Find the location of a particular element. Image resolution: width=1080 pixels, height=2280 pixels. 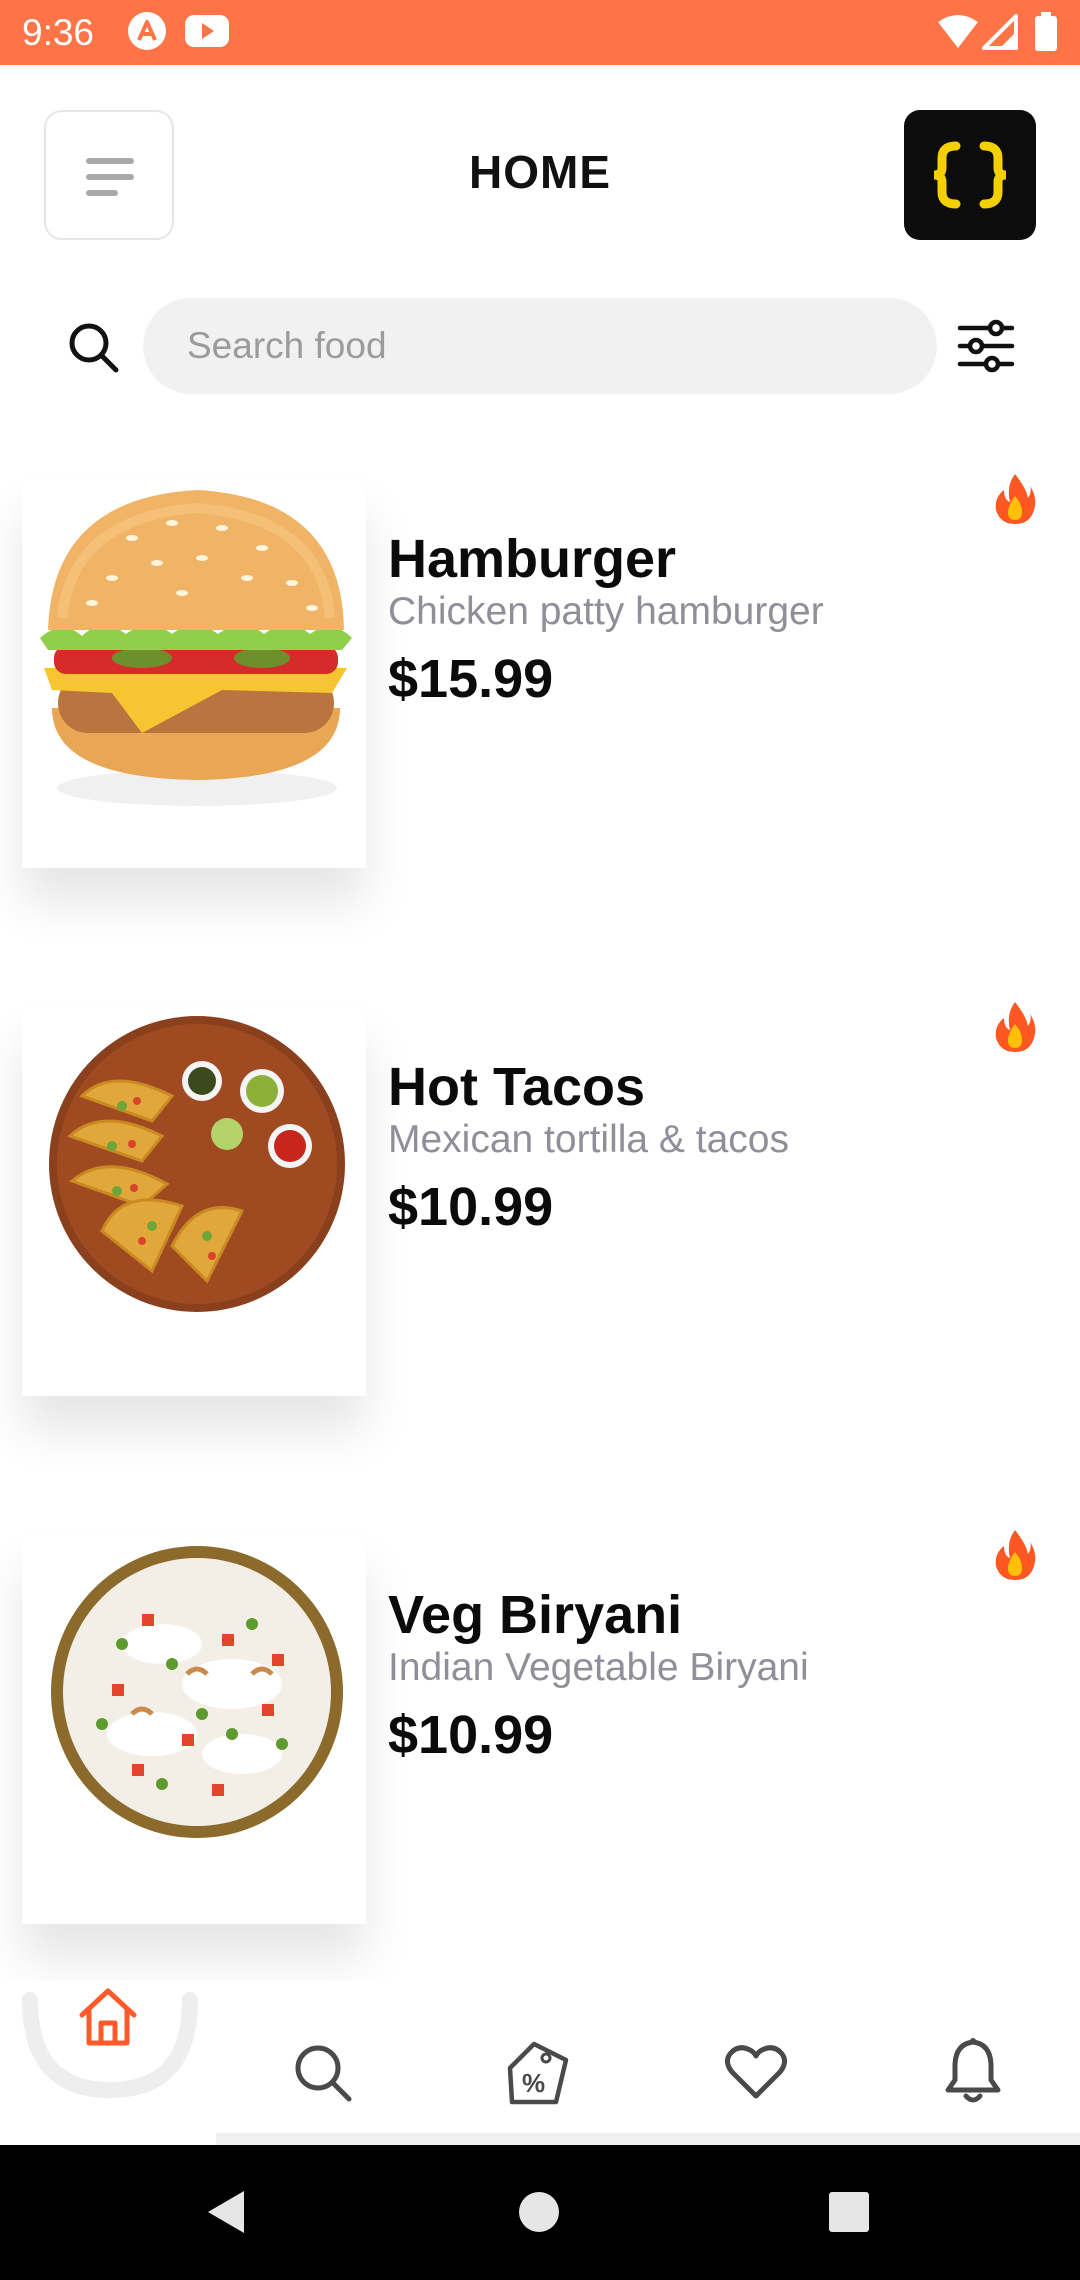

food-price: $15.99 is located at coordinates (471, 679).